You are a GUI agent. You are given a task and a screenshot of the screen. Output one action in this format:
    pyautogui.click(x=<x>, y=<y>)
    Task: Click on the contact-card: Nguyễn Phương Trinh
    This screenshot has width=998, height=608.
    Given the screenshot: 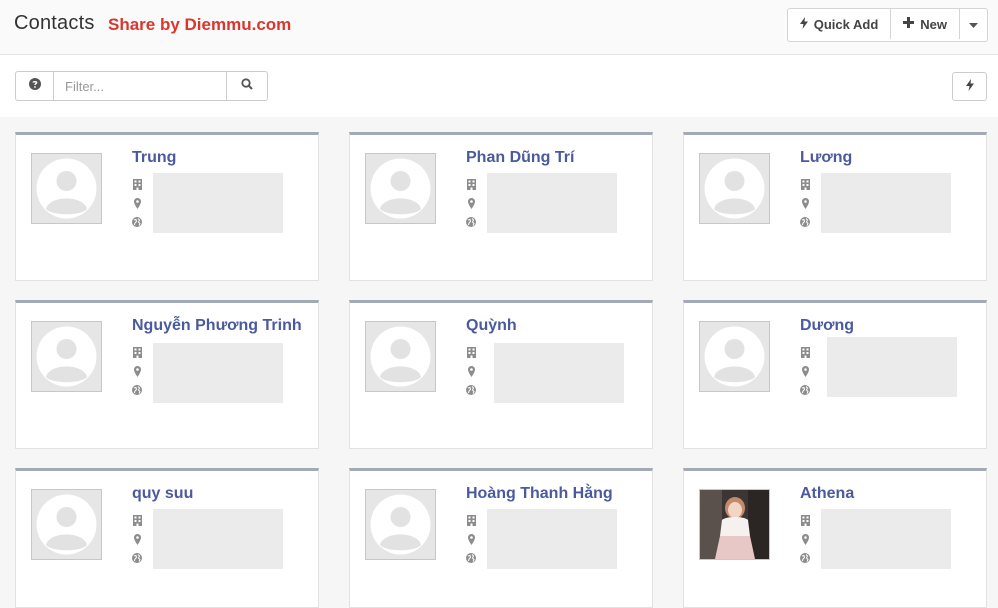 What is the action you would take?
    pyautogui.click(x=167, y=374)
    